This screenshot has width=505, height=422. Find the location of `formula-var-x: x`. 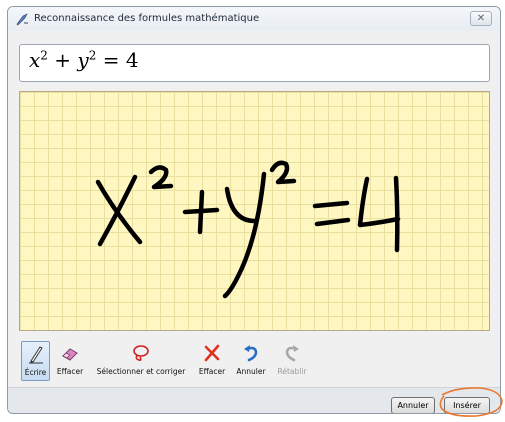

formula-var-x: x is located at coordinates (35, 60).